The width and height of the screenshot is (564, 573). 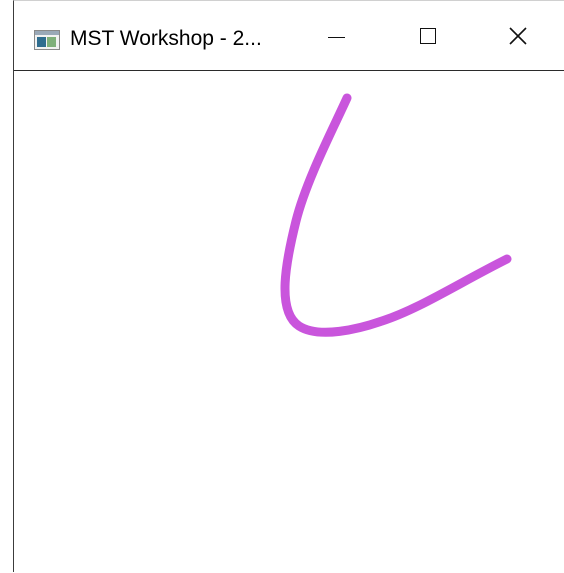 I want to click on maximize-icon, so click(x=428, y=35).